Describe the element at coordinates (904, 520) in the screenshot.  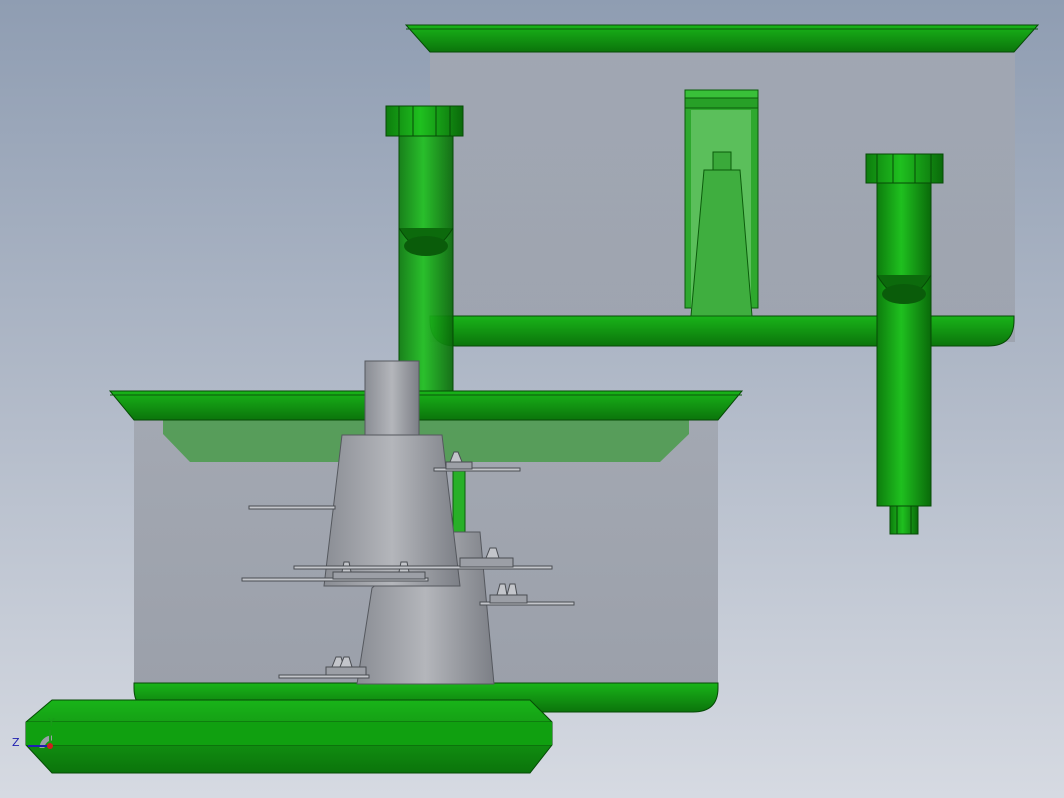
I see `right-pipe-outlet` at that location.